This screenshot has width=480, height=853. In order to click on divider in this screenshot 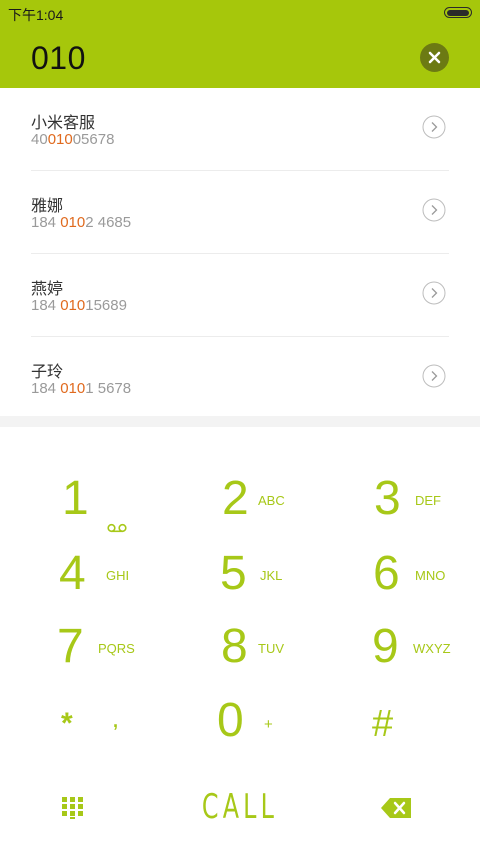, I will do `click(240, 421)`.